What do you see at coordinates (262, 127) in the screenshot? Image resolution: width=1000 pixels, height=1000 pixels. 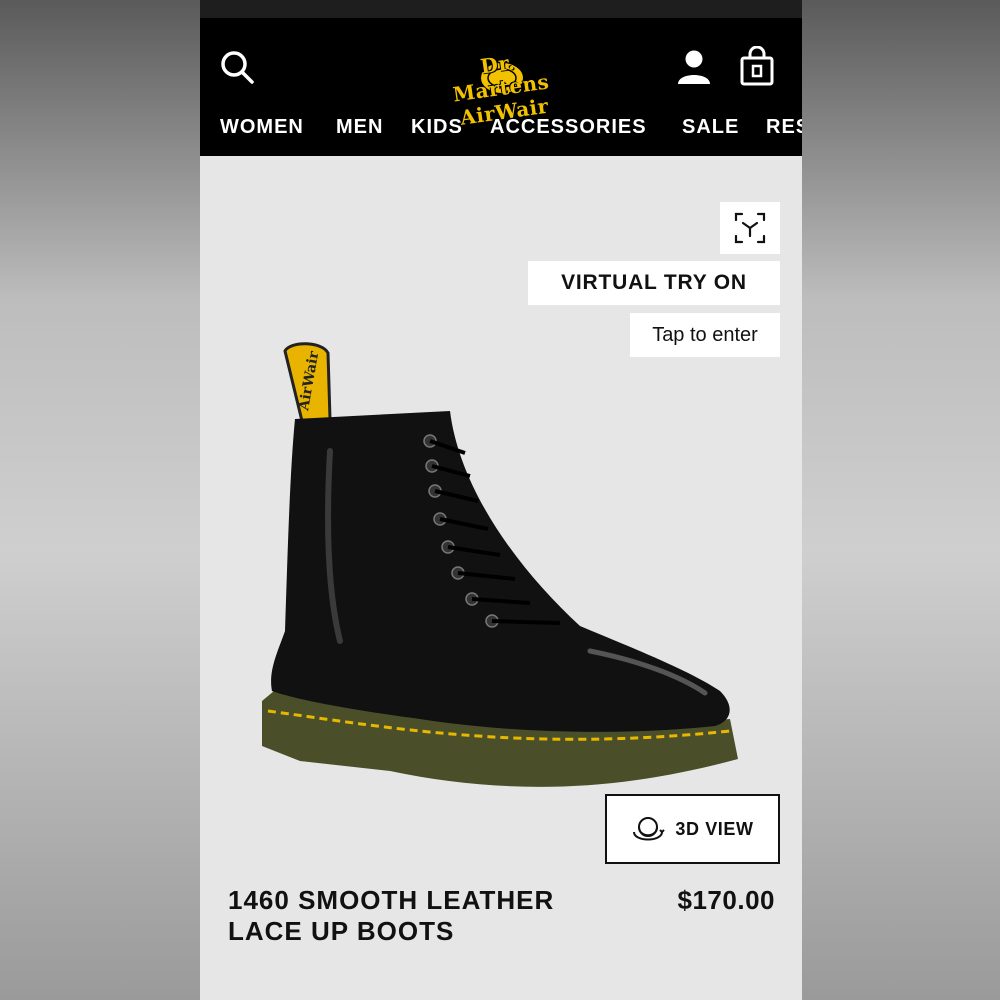 I see `nav-item-women: WOMEN` at bounding box center [262, 127].